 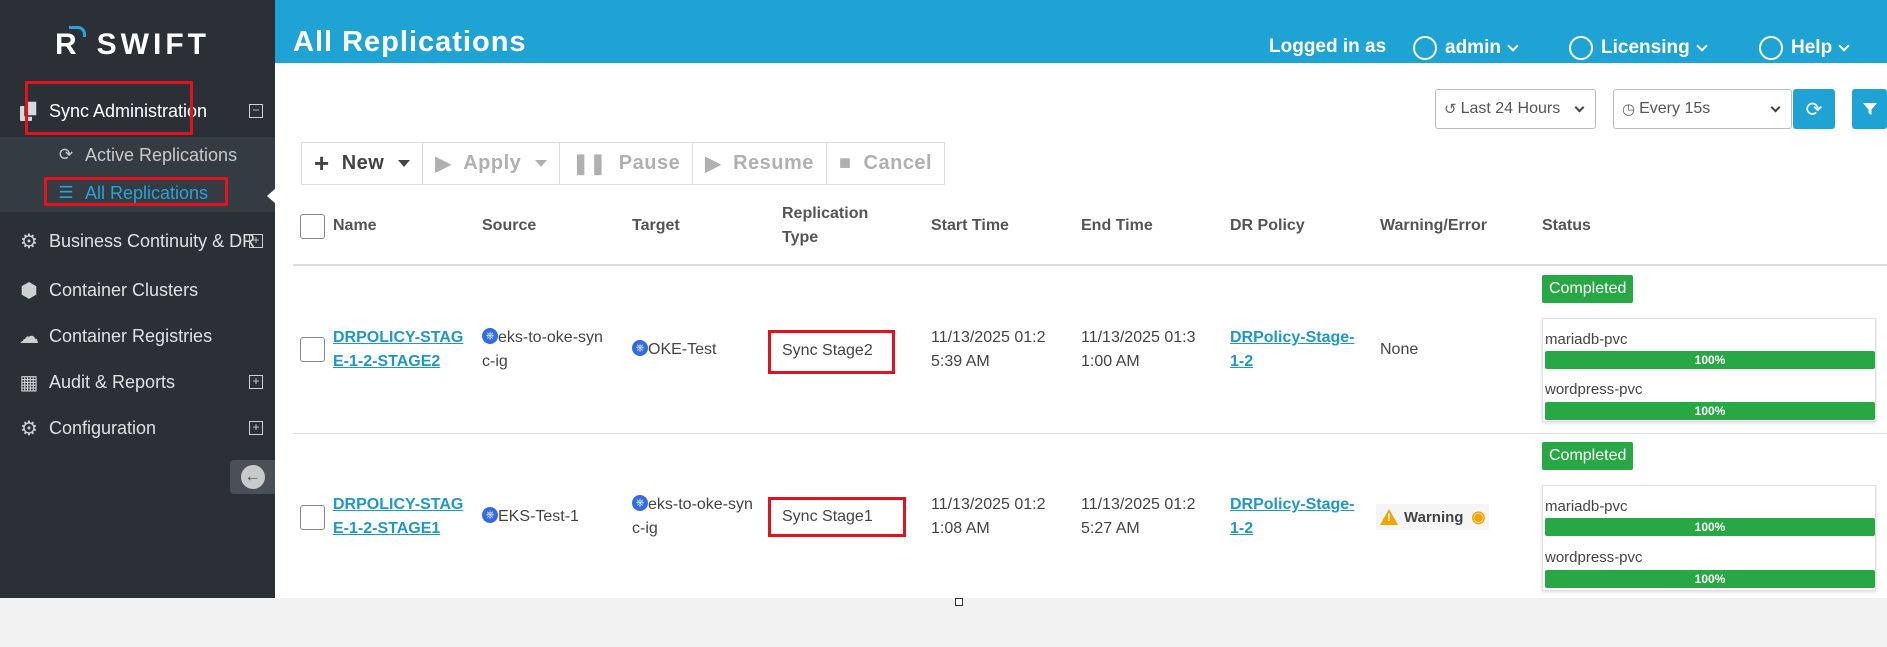 I want to click on warning-cell: None, so click(x=1399, y=349).